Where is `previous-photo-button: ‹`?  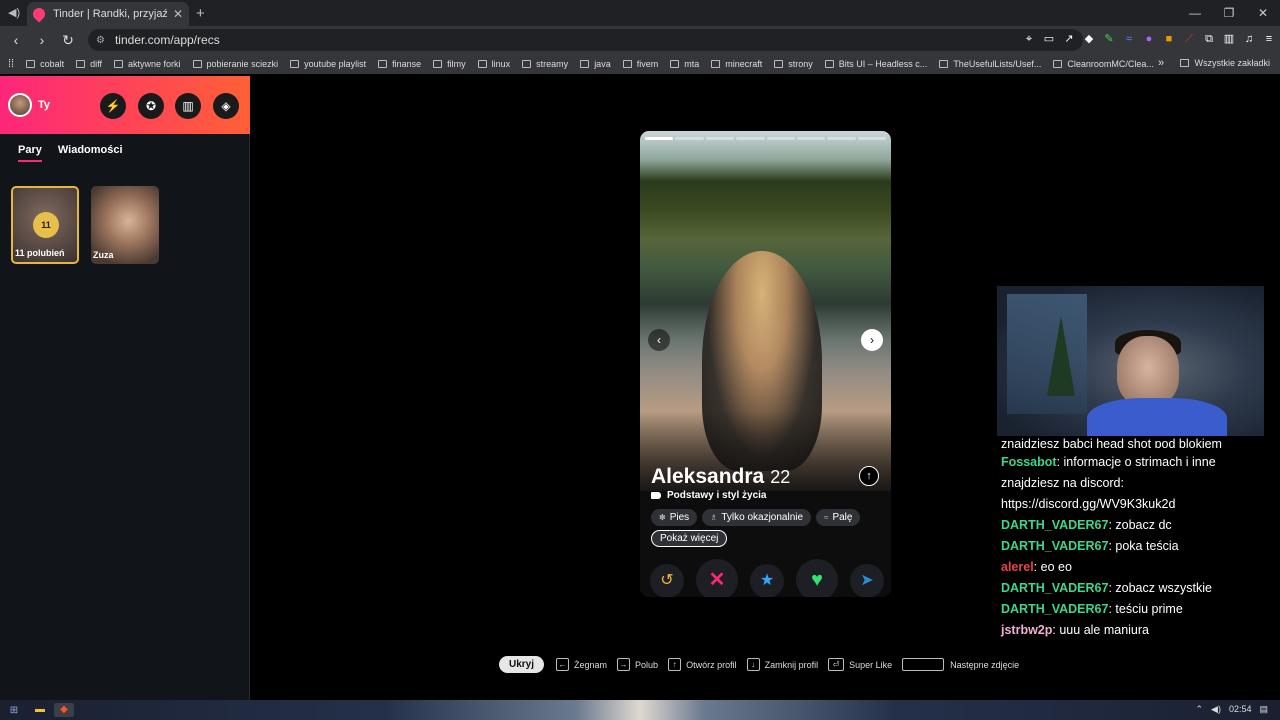 previous-photo-button: ‹ is located at coordinates (659, 340).